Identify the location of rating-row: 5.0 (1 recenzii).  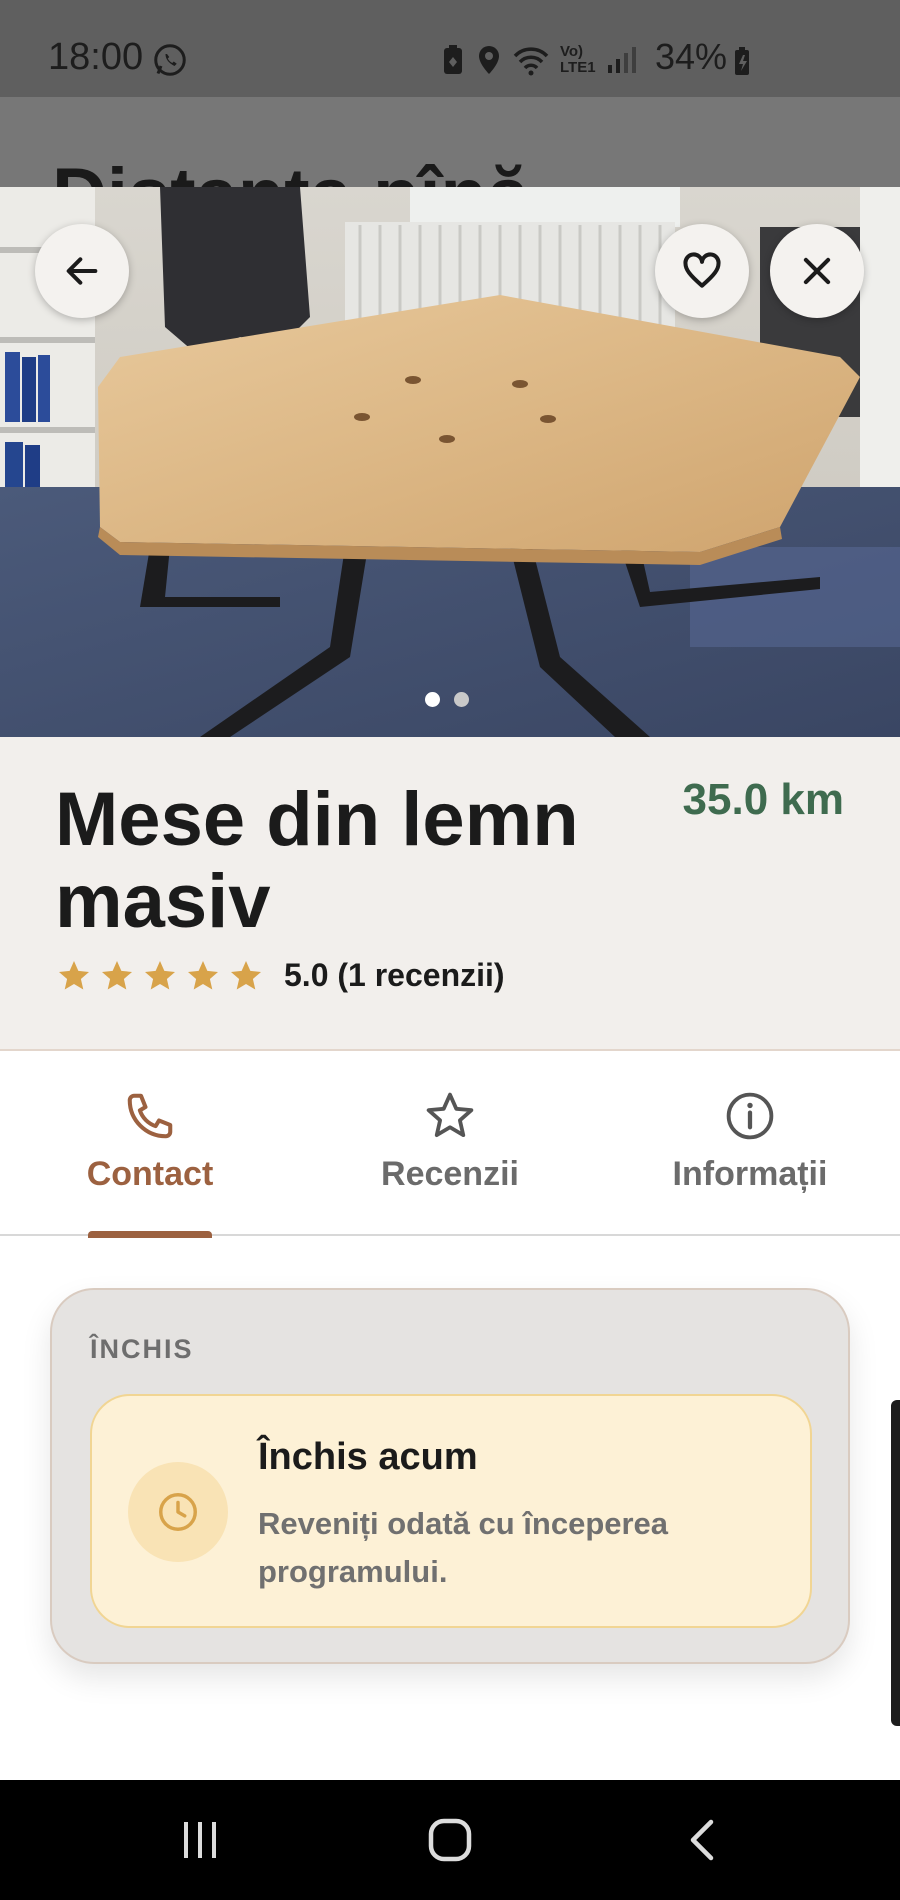
(280, 975).